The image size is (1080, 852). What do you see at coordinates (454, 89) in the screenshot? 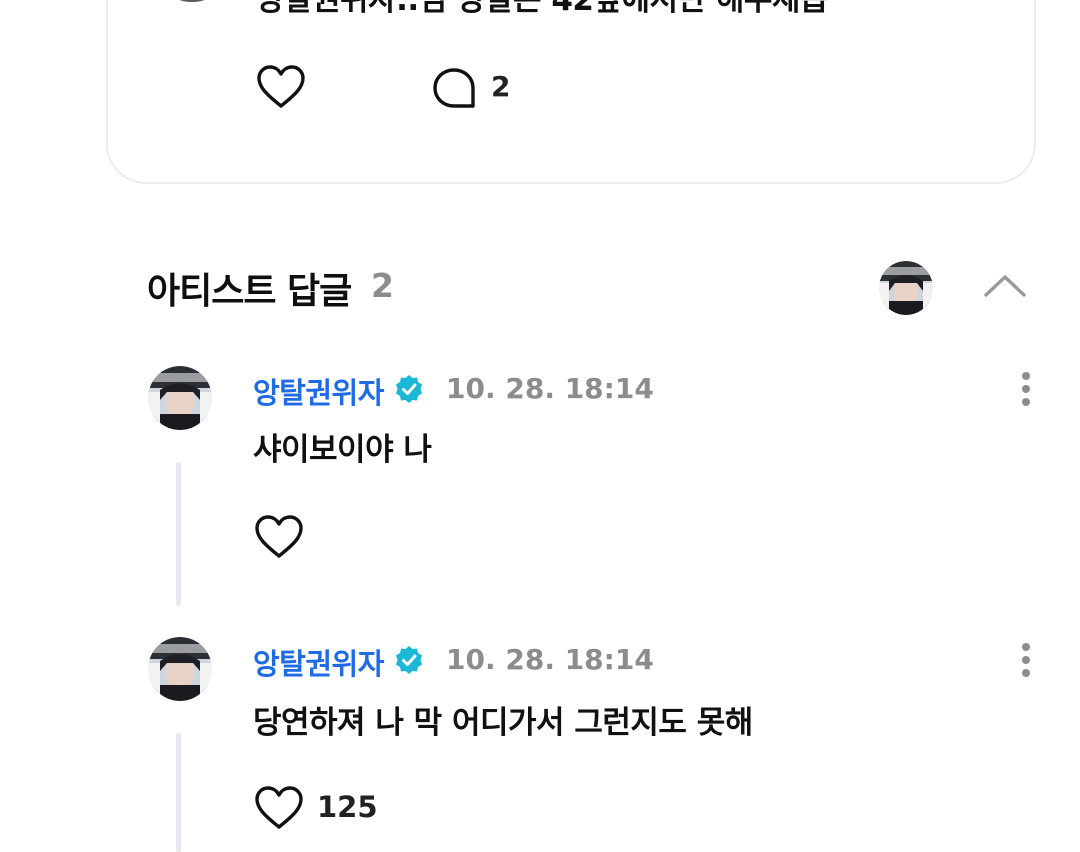
I see `speech-bubble-icon` at bounding box center [454, 89].